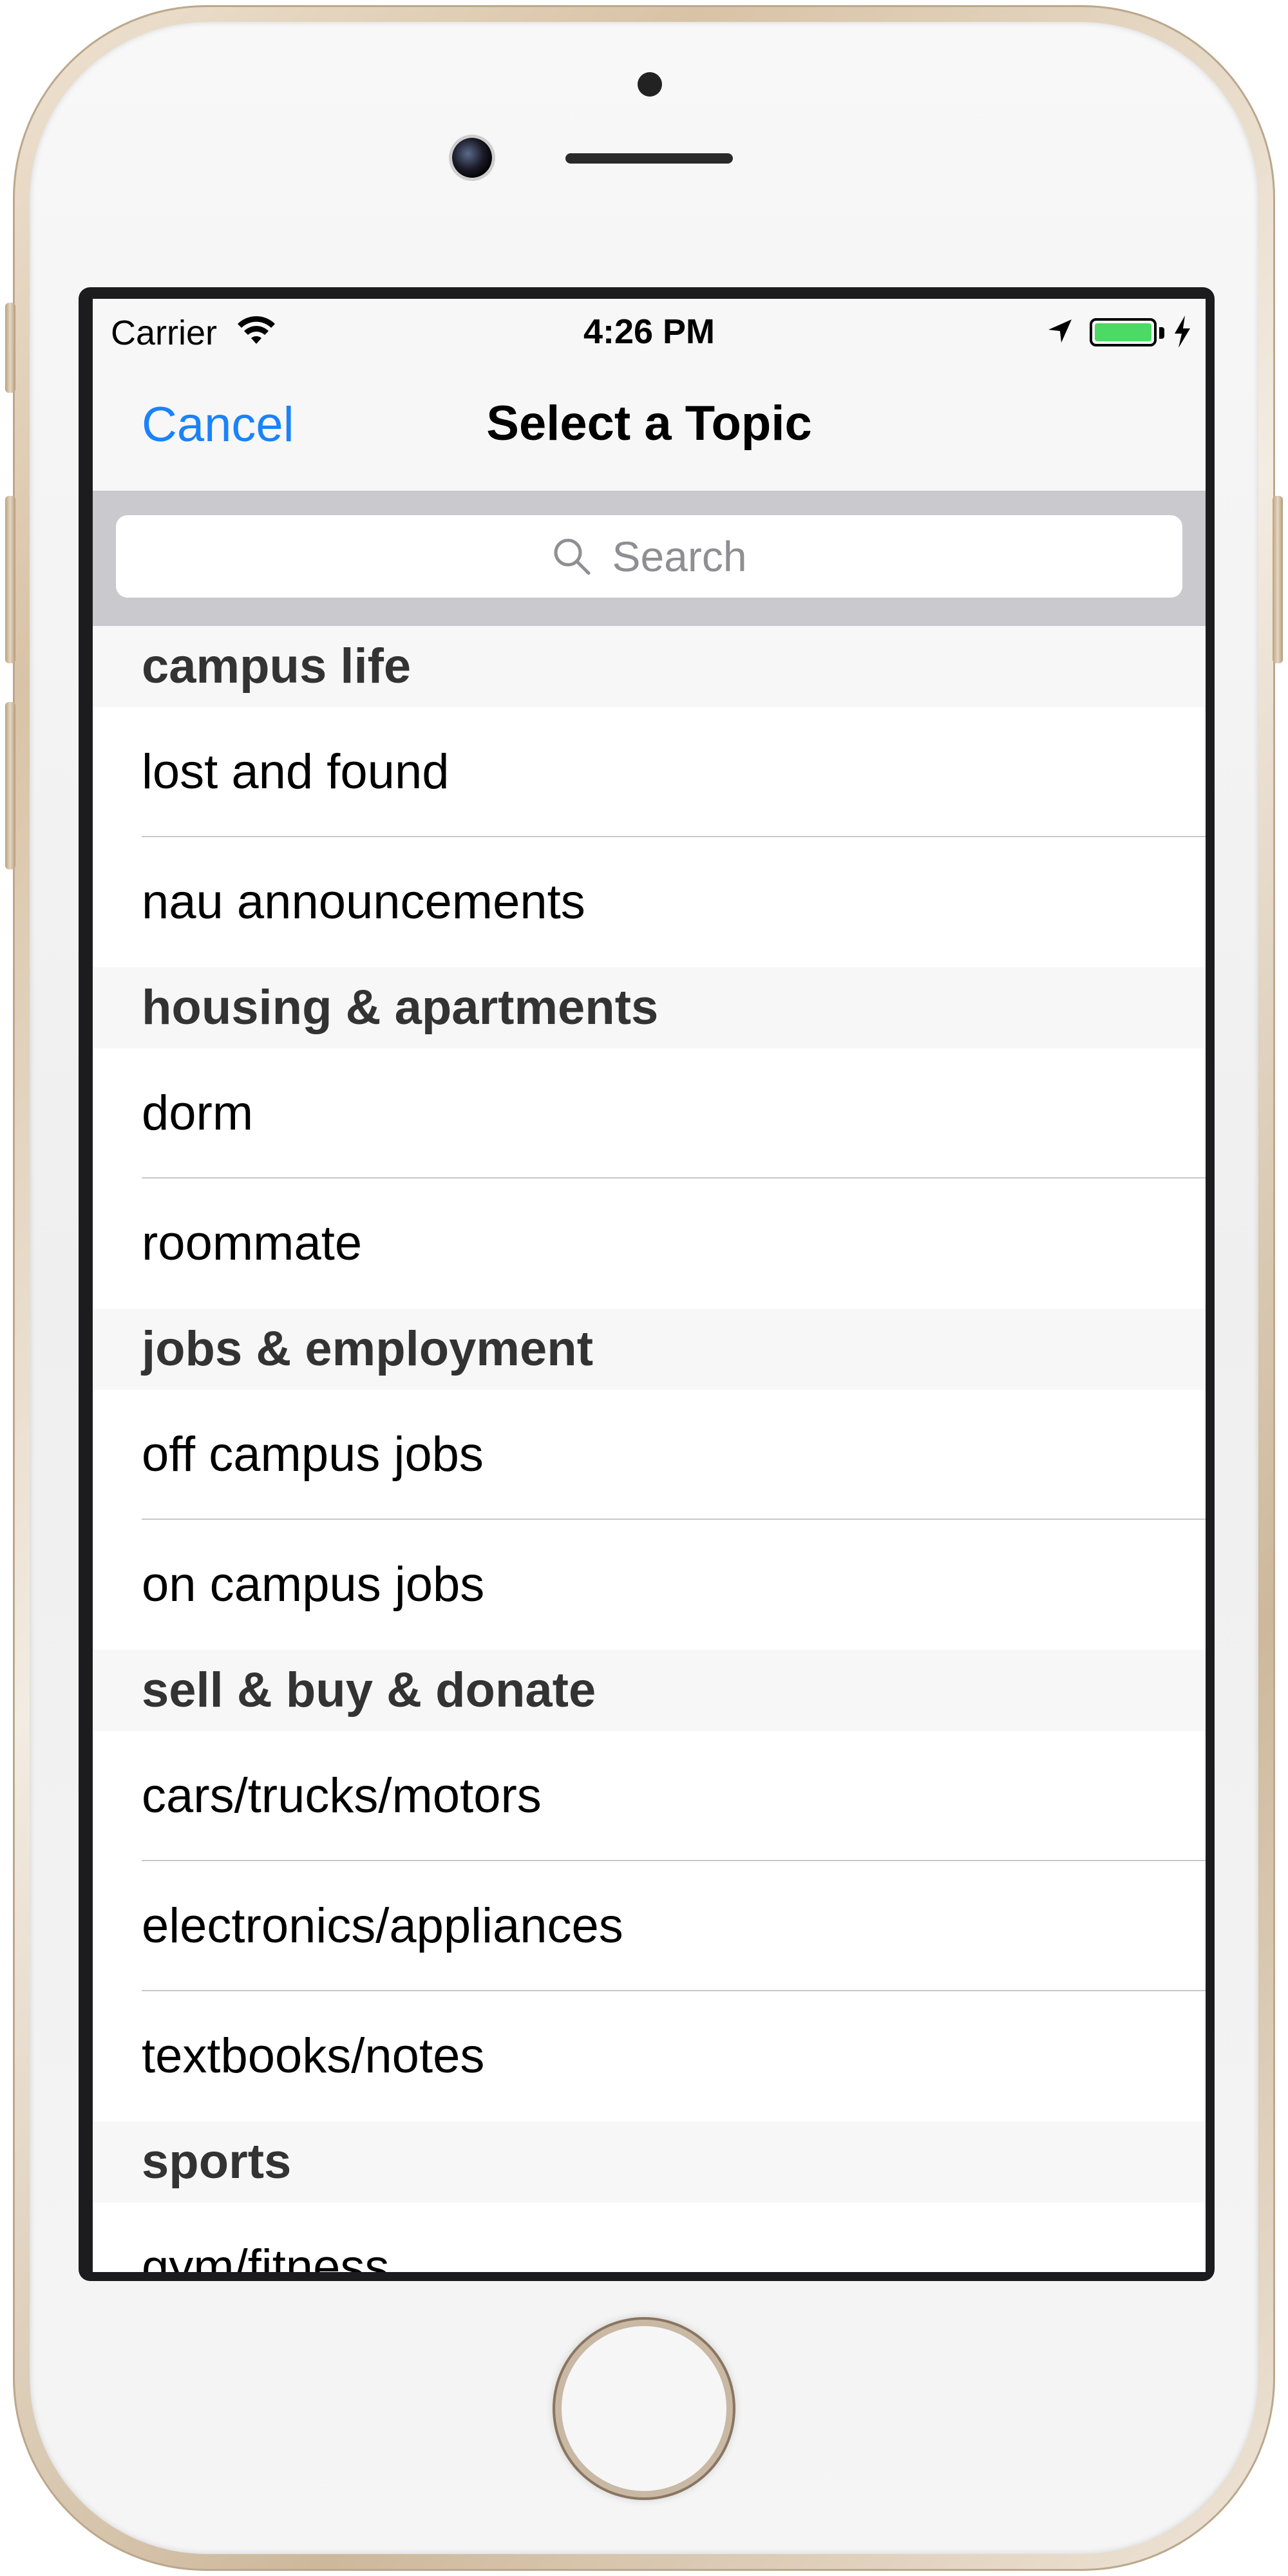 This screenshot has height=2576, width=1288. I want to click on navigation-bar: Cancel Select a Topic, so click(650, 428).